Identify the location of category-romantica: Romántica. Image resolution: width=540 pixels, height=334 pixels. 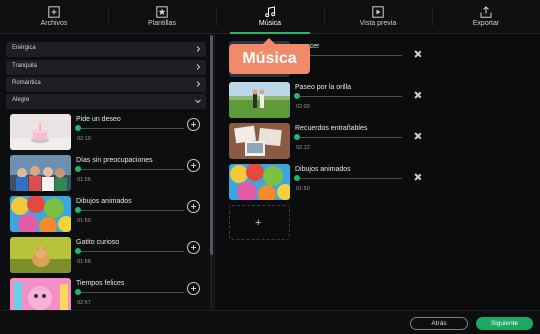
(106, 84).